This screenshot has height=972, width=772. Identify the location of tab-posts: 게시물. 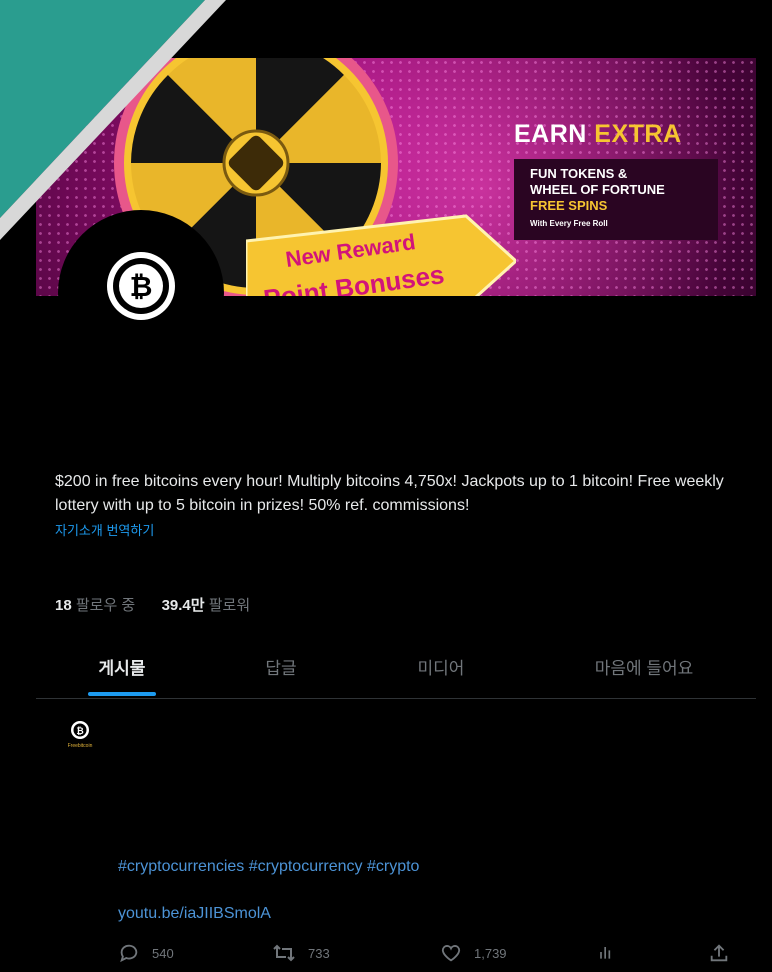
(122, 666).